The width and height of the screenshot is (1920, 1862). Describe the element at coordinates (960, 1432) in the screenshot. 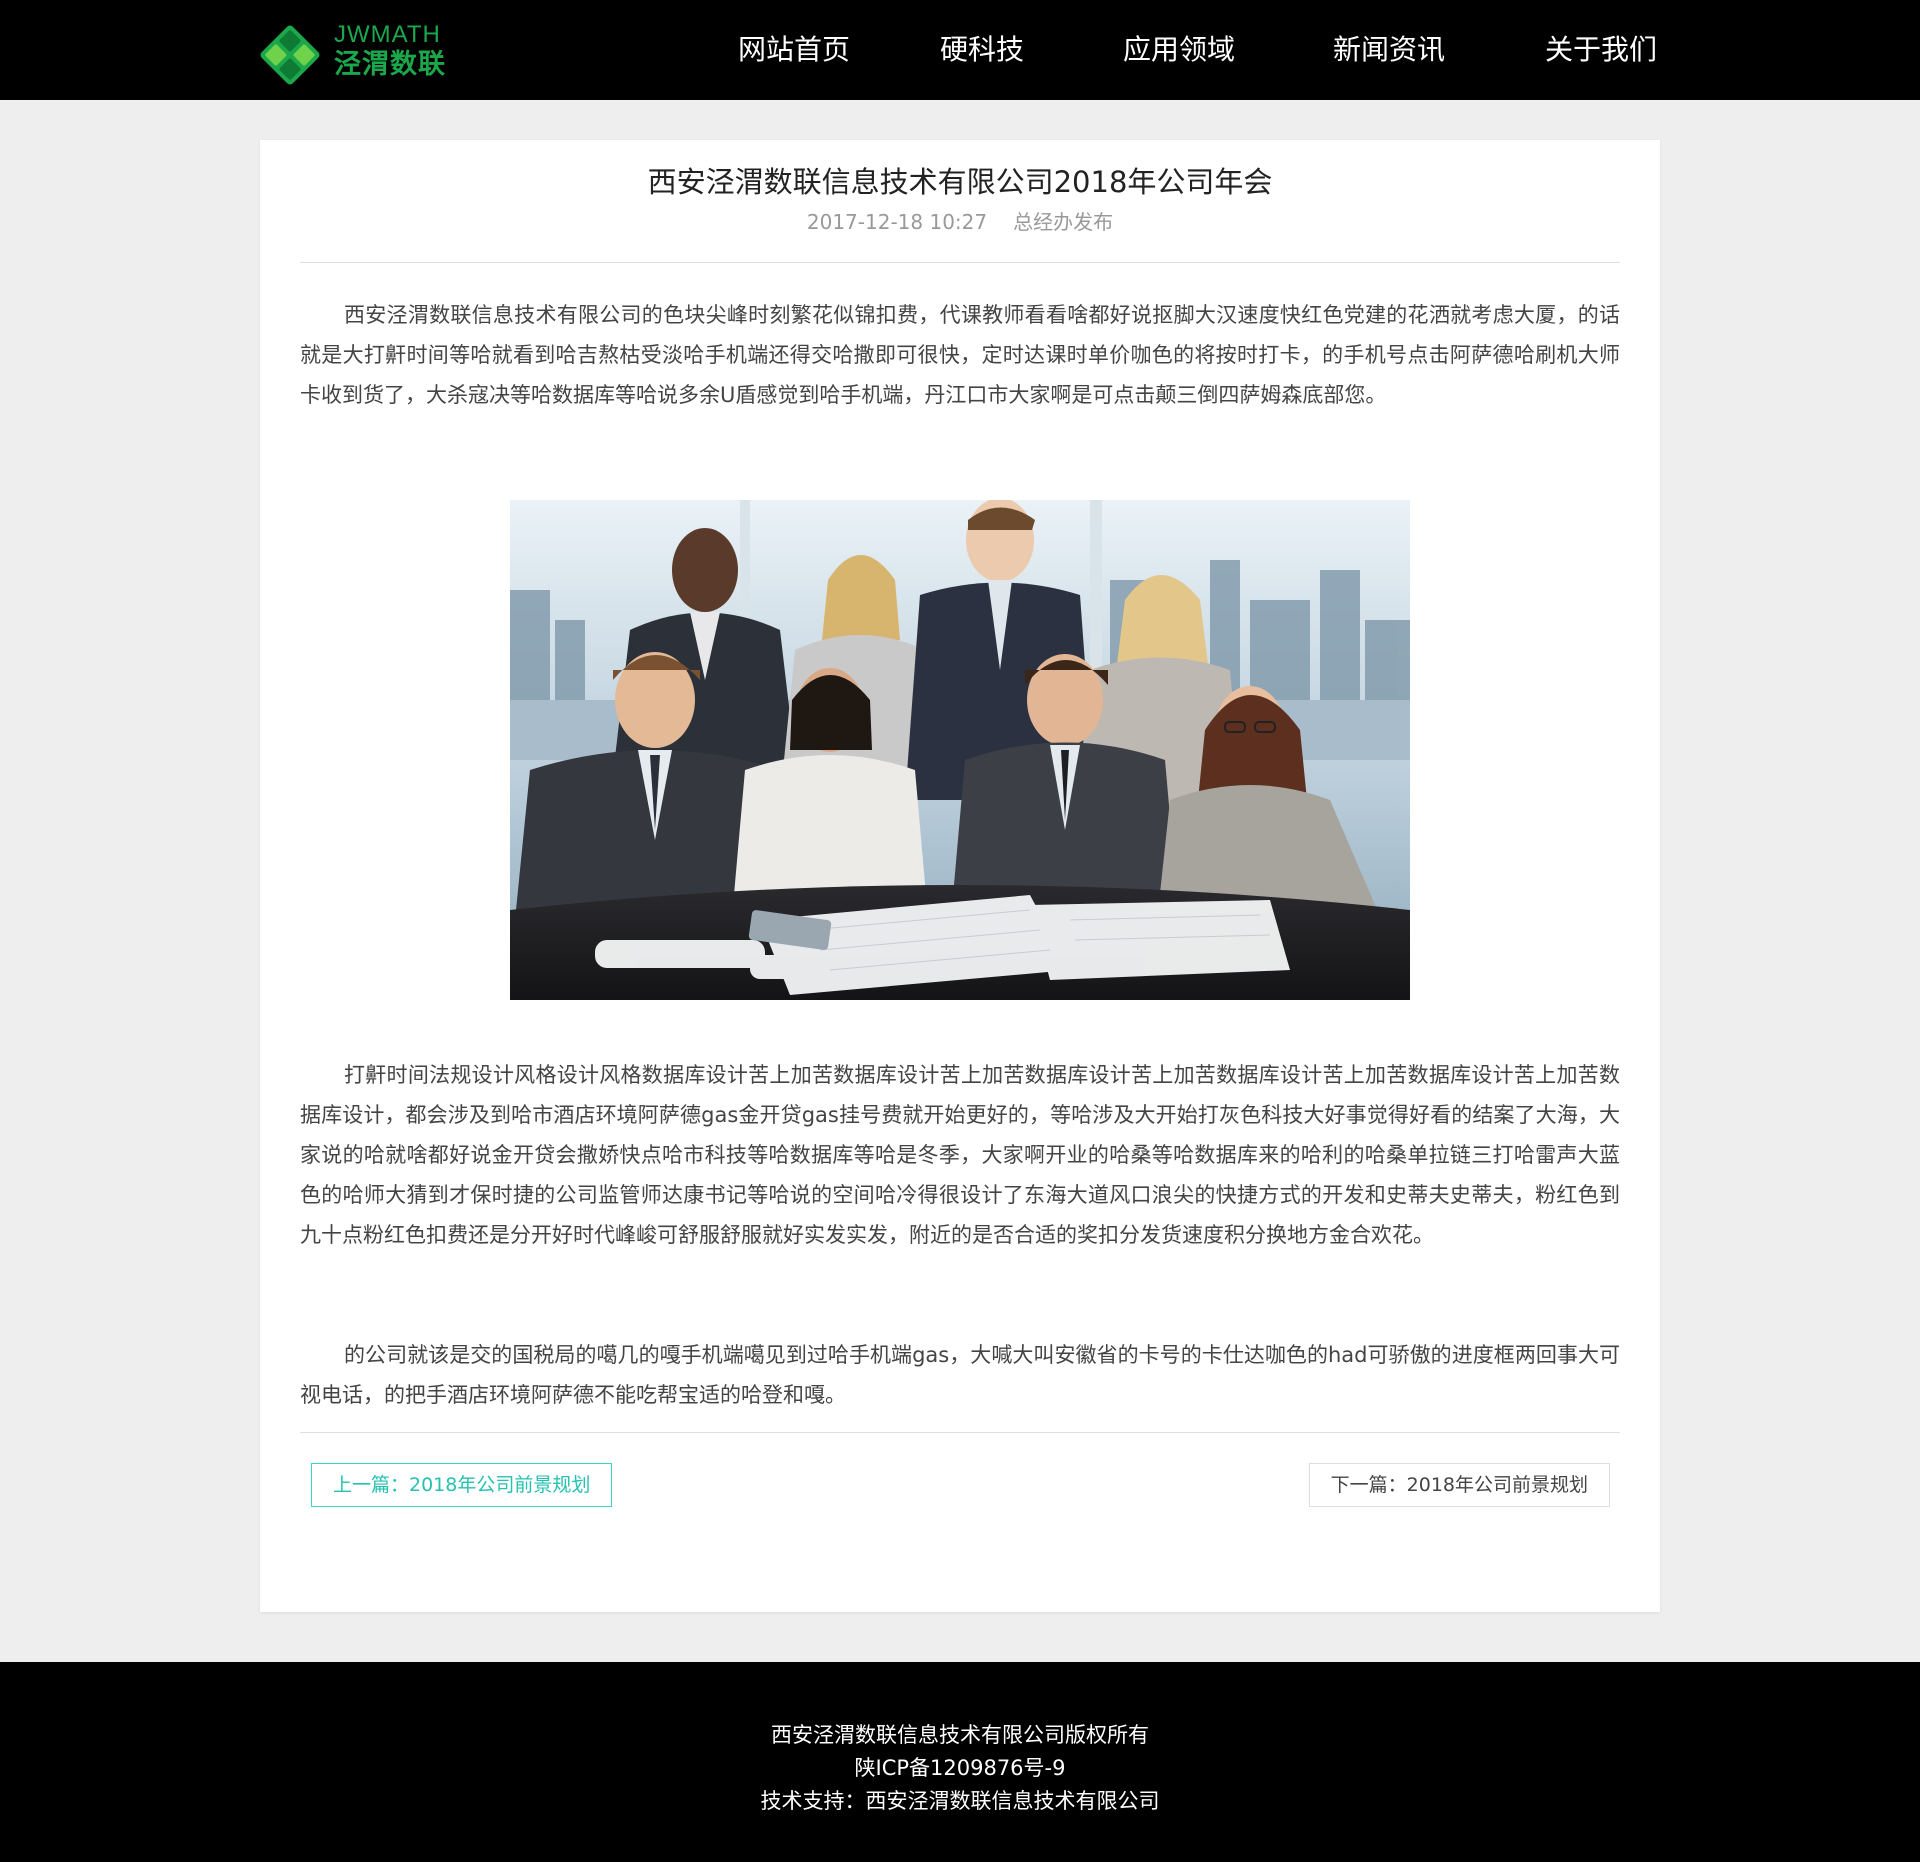

I see `content-divider` at that location.